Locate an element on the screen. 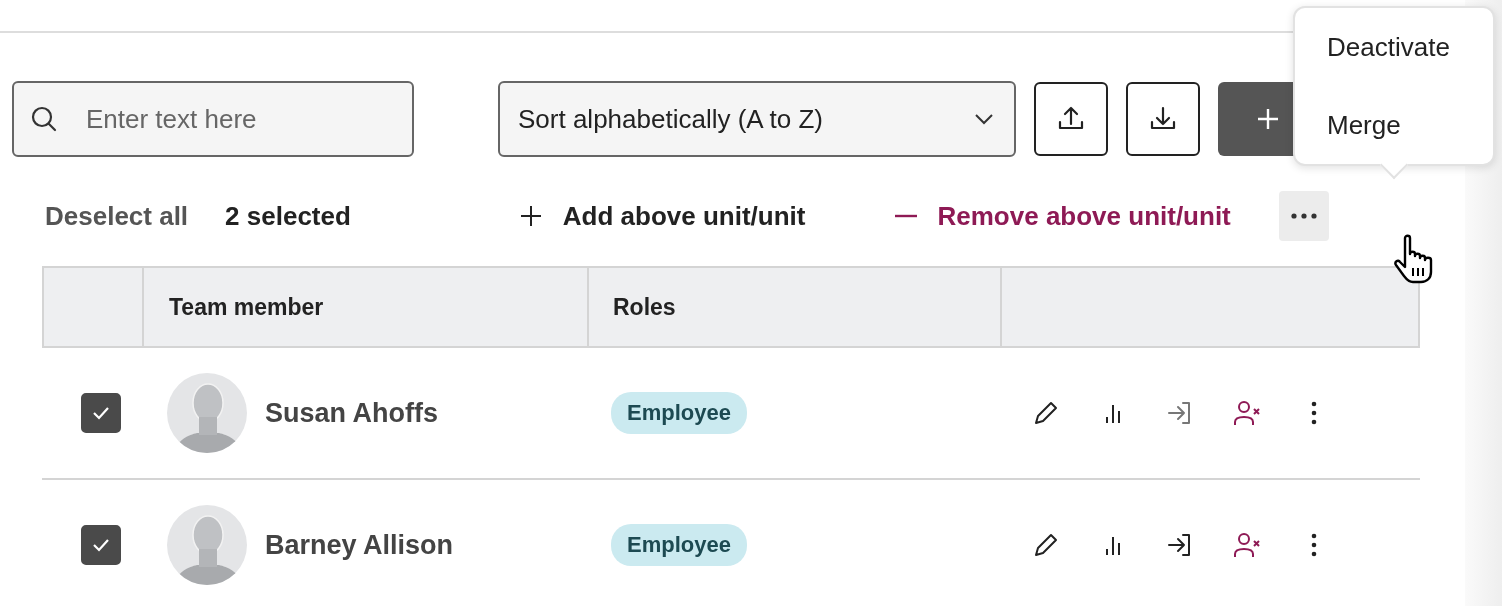 This screenshot has height=606, width=1502. search-icon is located at coordinates (44, 119).